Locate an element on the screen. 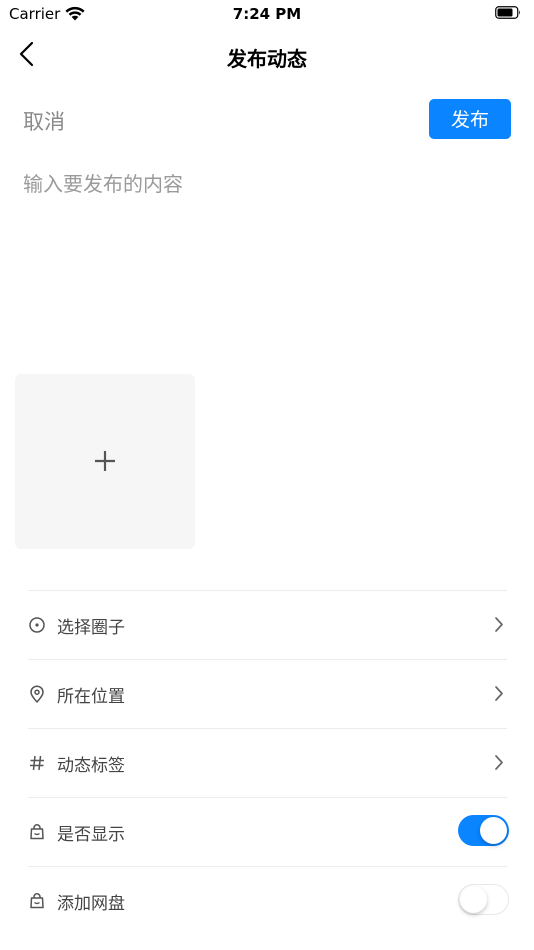  option-label: 动态标签 is located at coordinates (91, 766).